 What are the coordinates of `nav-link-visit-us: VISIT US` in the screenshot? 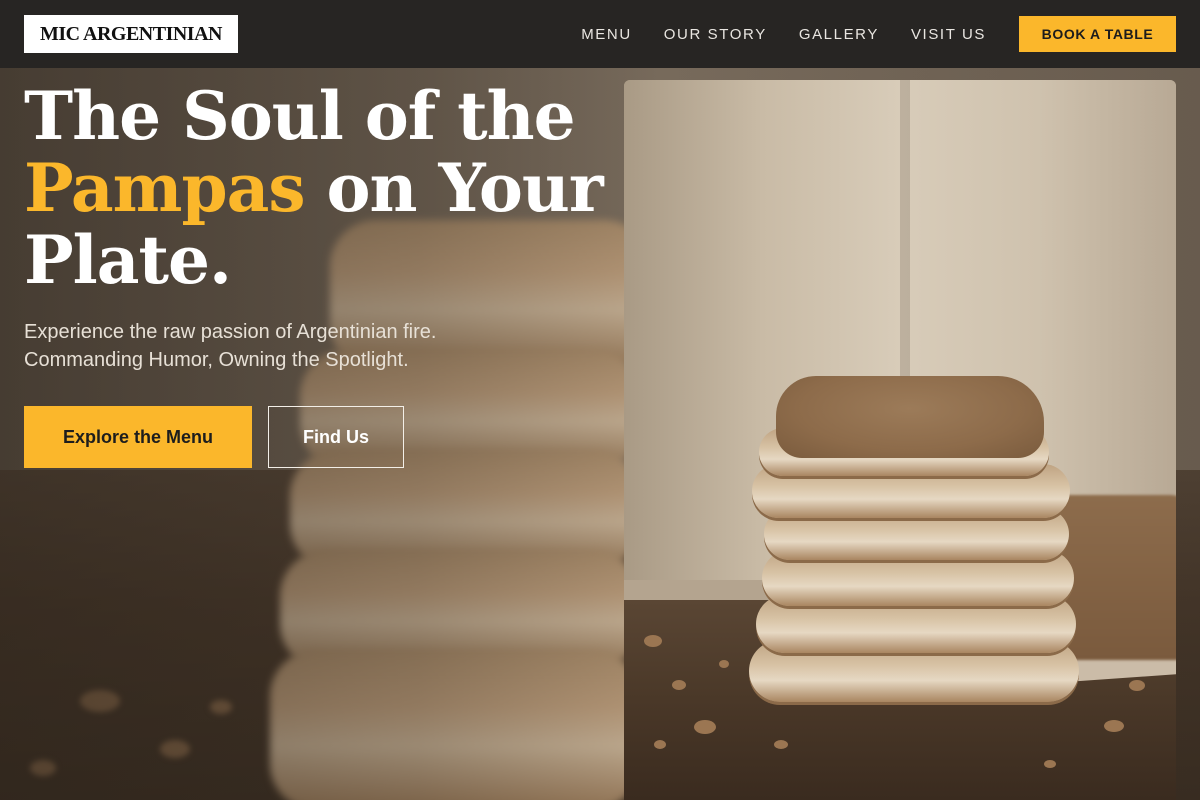 It's located at (948, 34).